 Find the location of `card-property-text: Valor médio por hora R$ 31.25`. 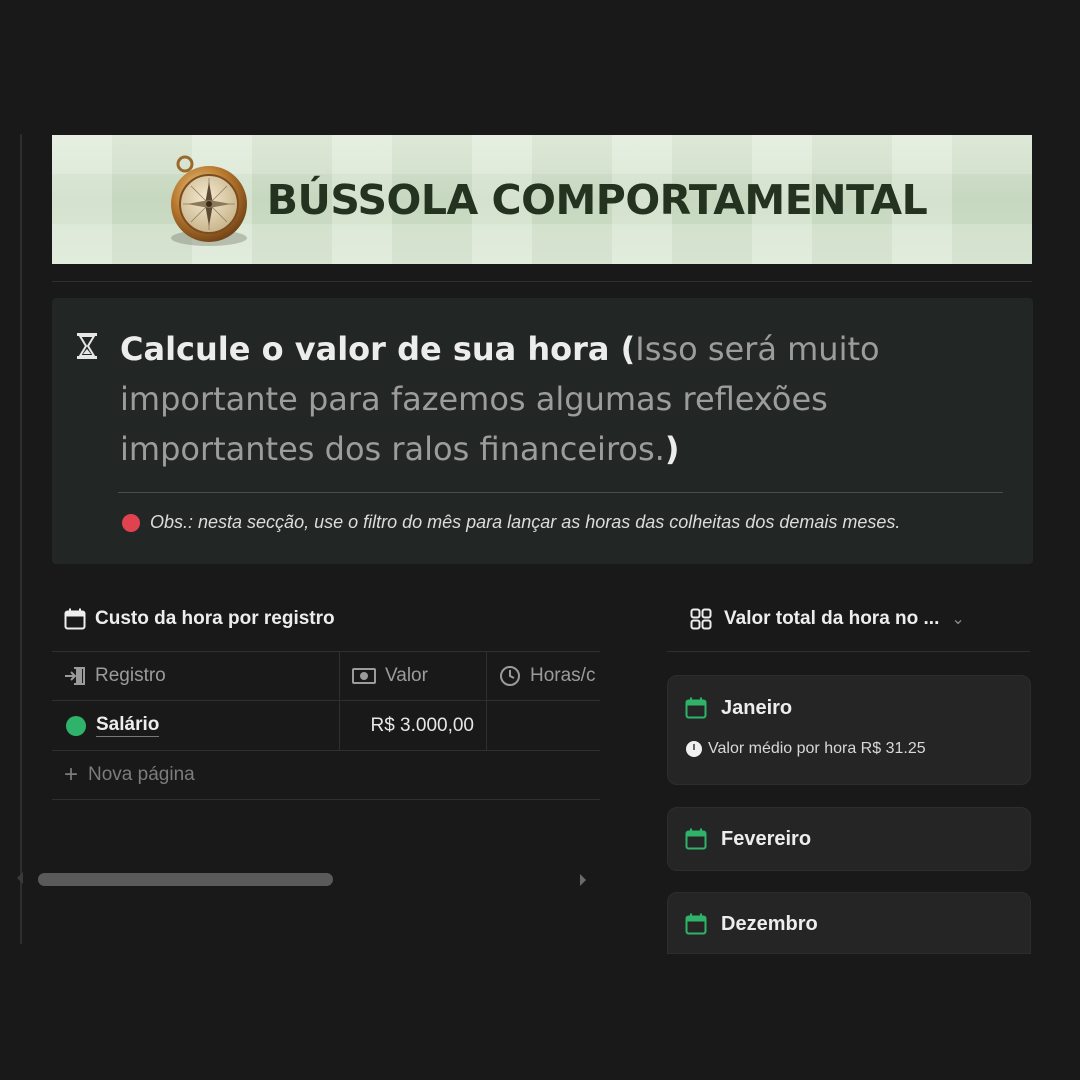

card-property-text: Valor médio por hora R$ 31.25 is located at coordinates (817, 748).